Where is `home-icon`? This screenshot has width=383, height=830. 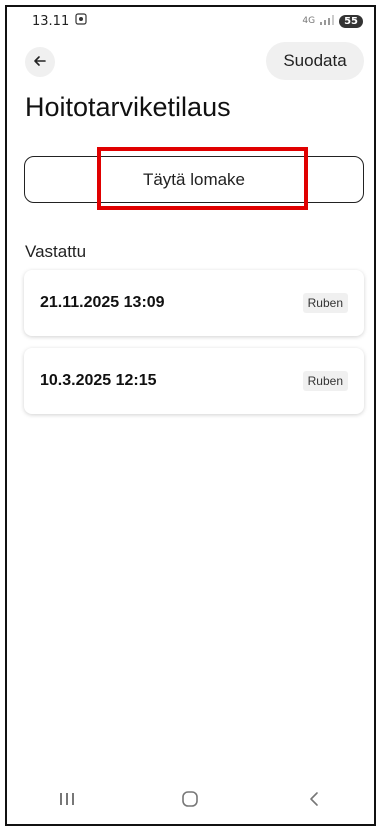 home-icon is located at coordinates (190, 801).